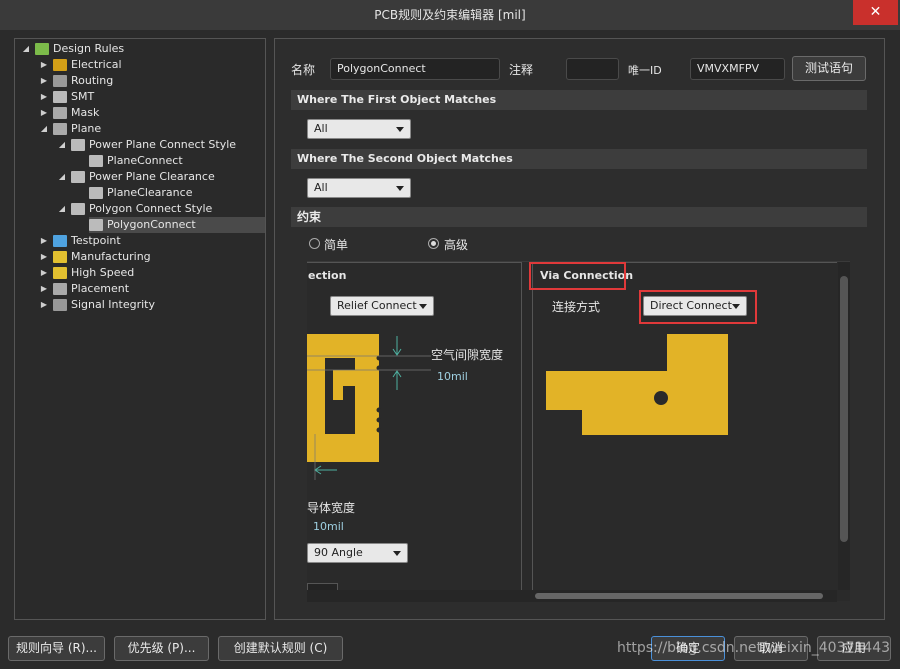 This screenshot has height=669, width=900. I want to click on create-default-rules-button: 创建默认规则 (C), so click(280, 648).